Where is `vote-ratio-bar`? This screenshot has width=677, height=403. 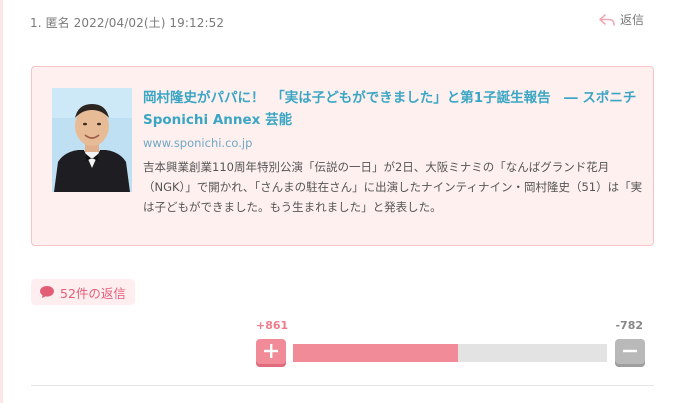 vote-ratio-bar is located at coordinates (450, 353).